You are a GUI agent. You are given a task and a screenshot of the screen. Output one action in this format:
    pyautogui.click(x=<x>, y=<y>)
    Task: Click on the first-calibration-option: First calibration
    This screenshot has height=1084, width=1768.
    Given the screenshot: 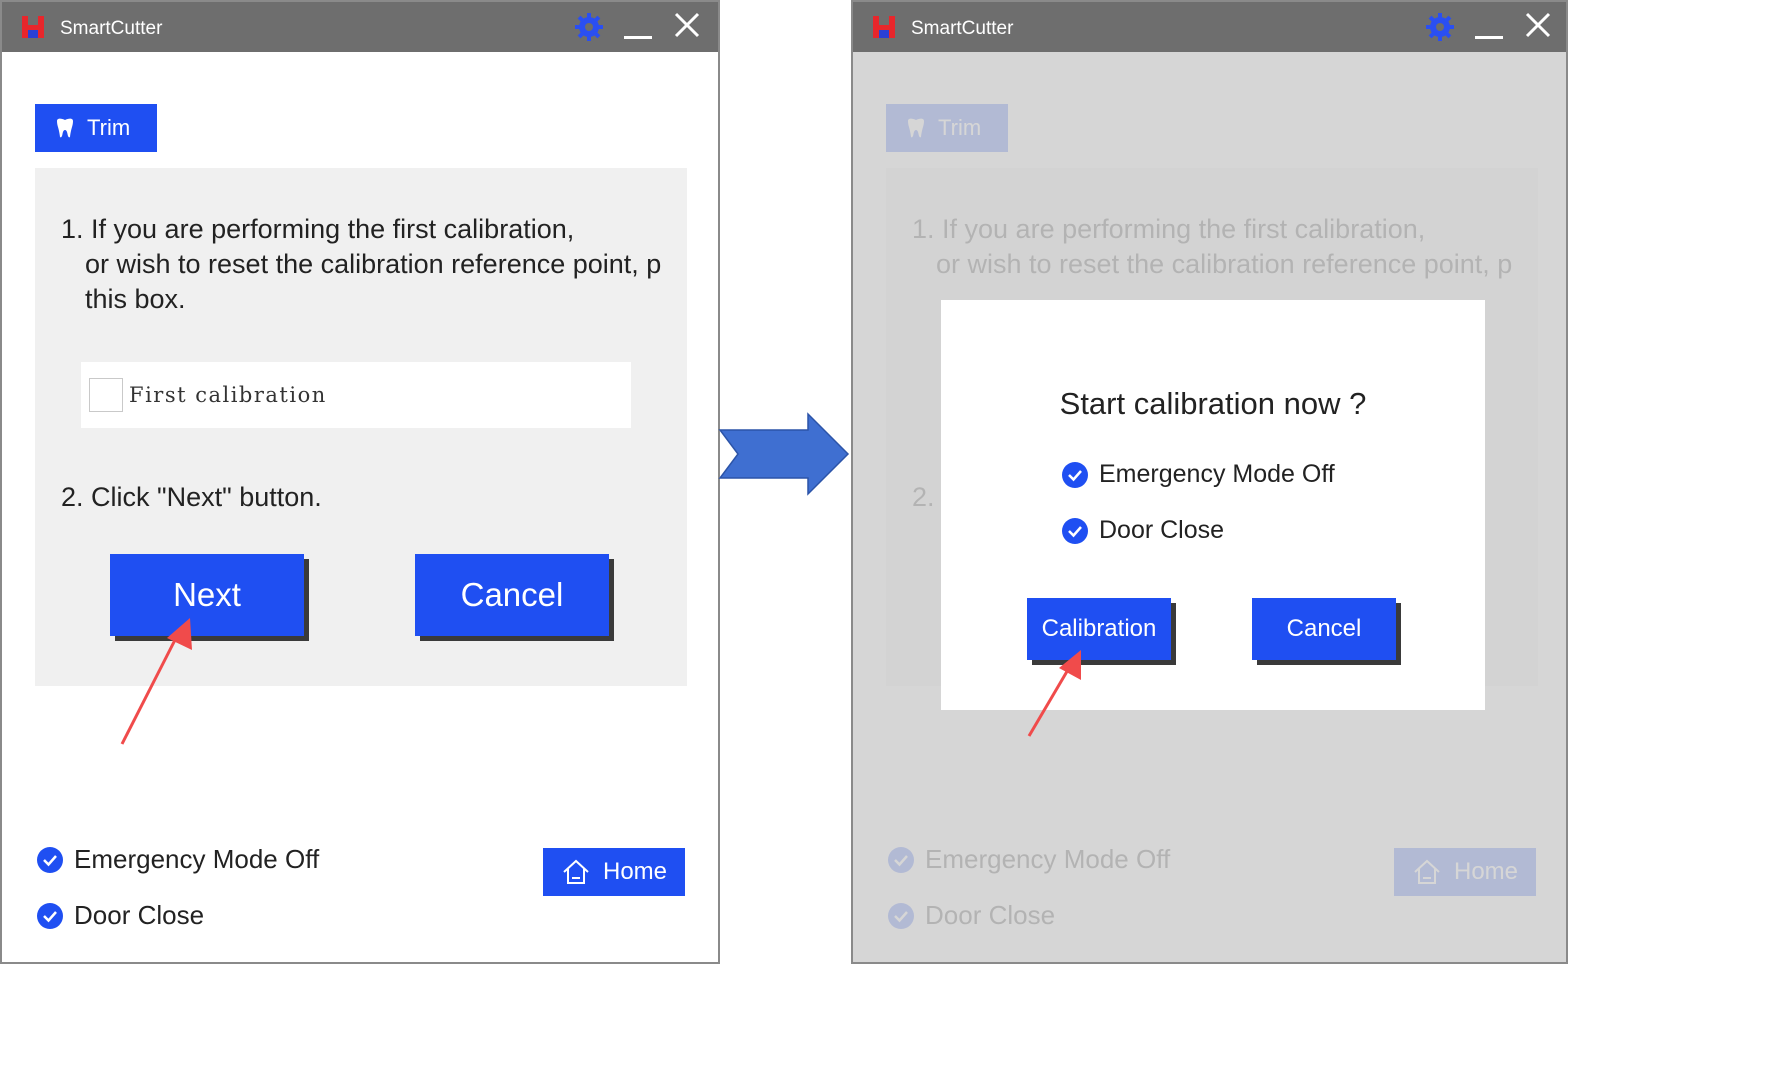 What is the action you would take?
    pyautogui.click(x=356, y=395)
    